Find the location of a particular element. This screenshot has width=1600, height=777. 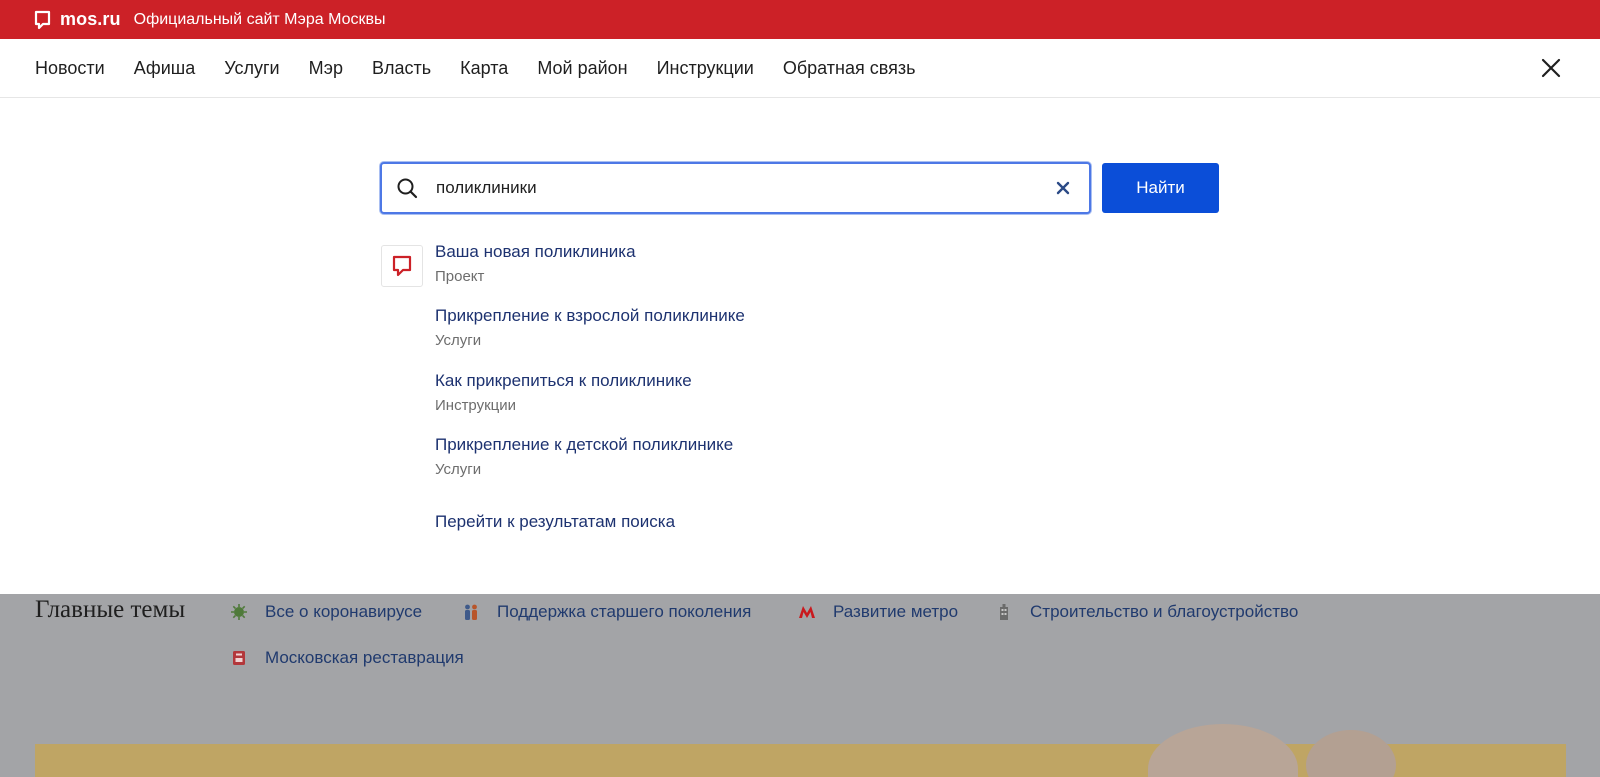

people-icon is located at coordinates (471, 612).